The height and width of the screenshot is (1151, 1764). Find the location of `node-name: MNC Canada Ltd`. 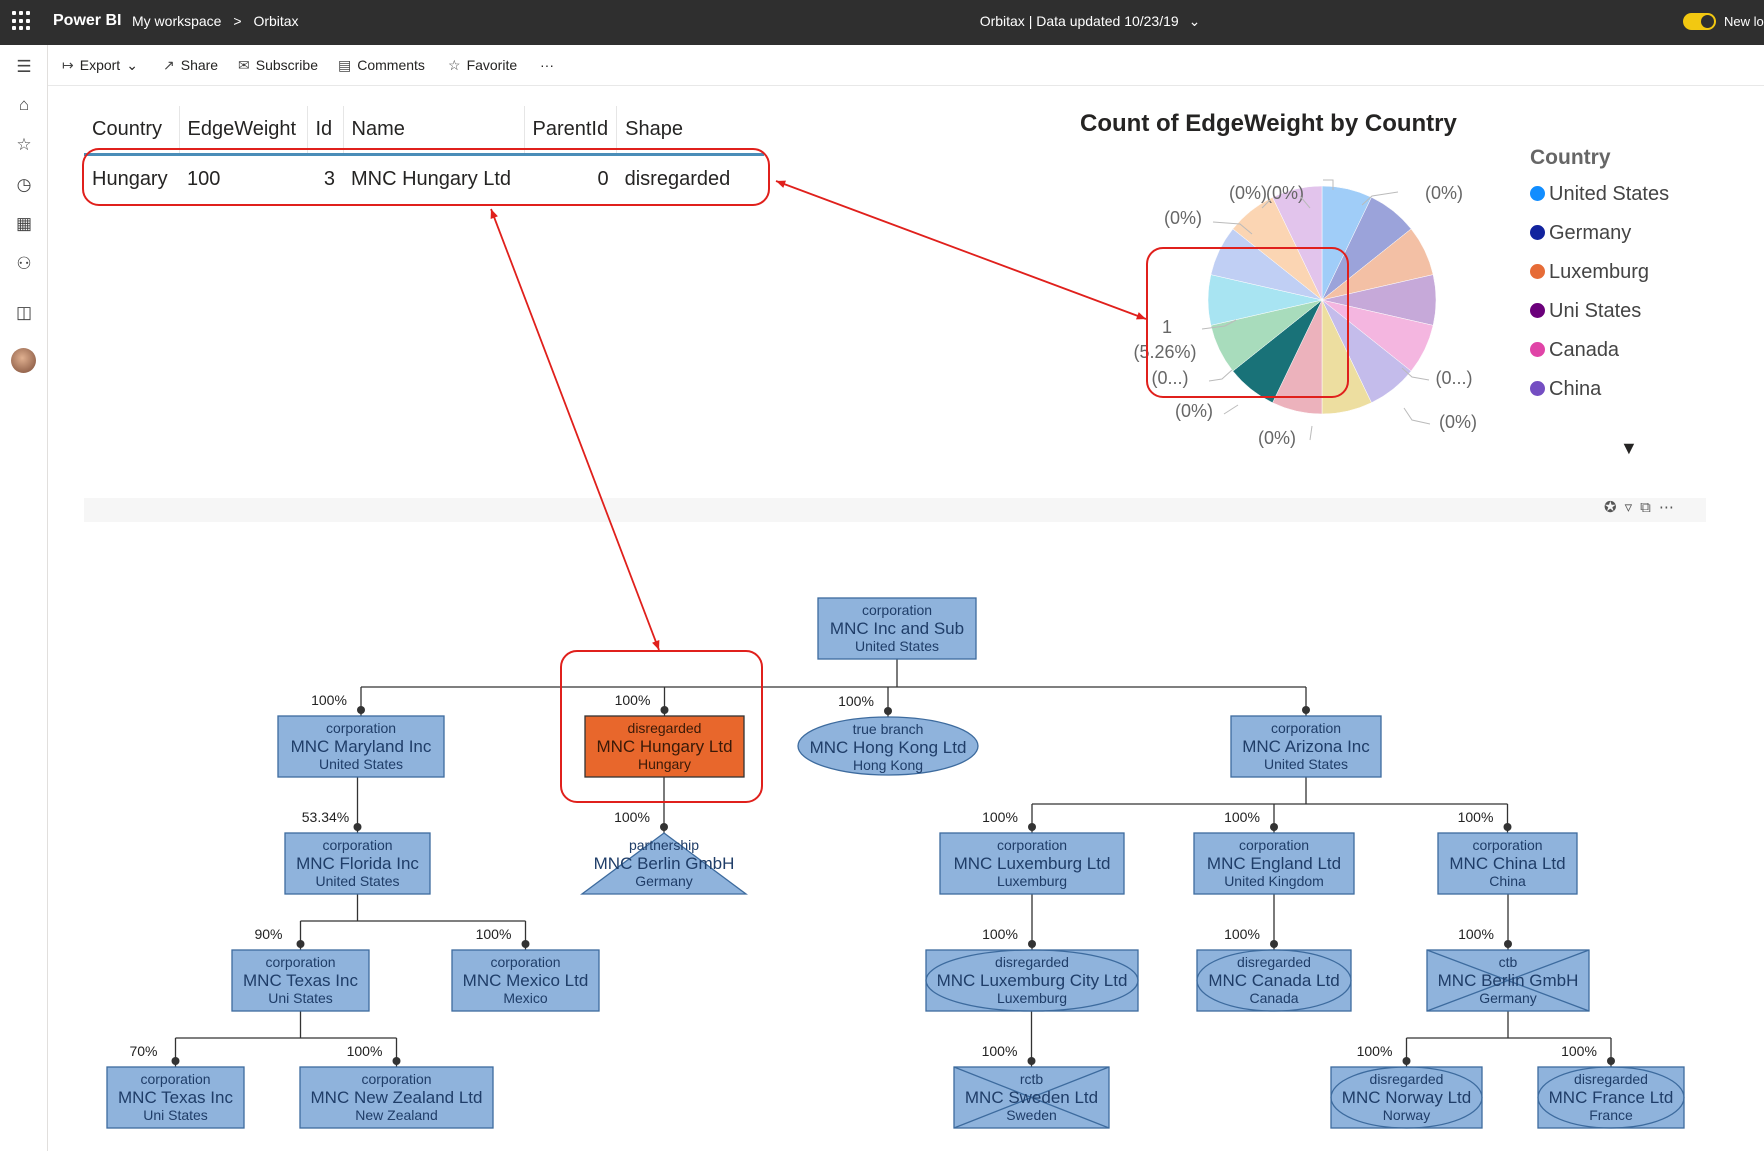

node-name: MNC Canada Ltd is located at coordinates (1273, 980).